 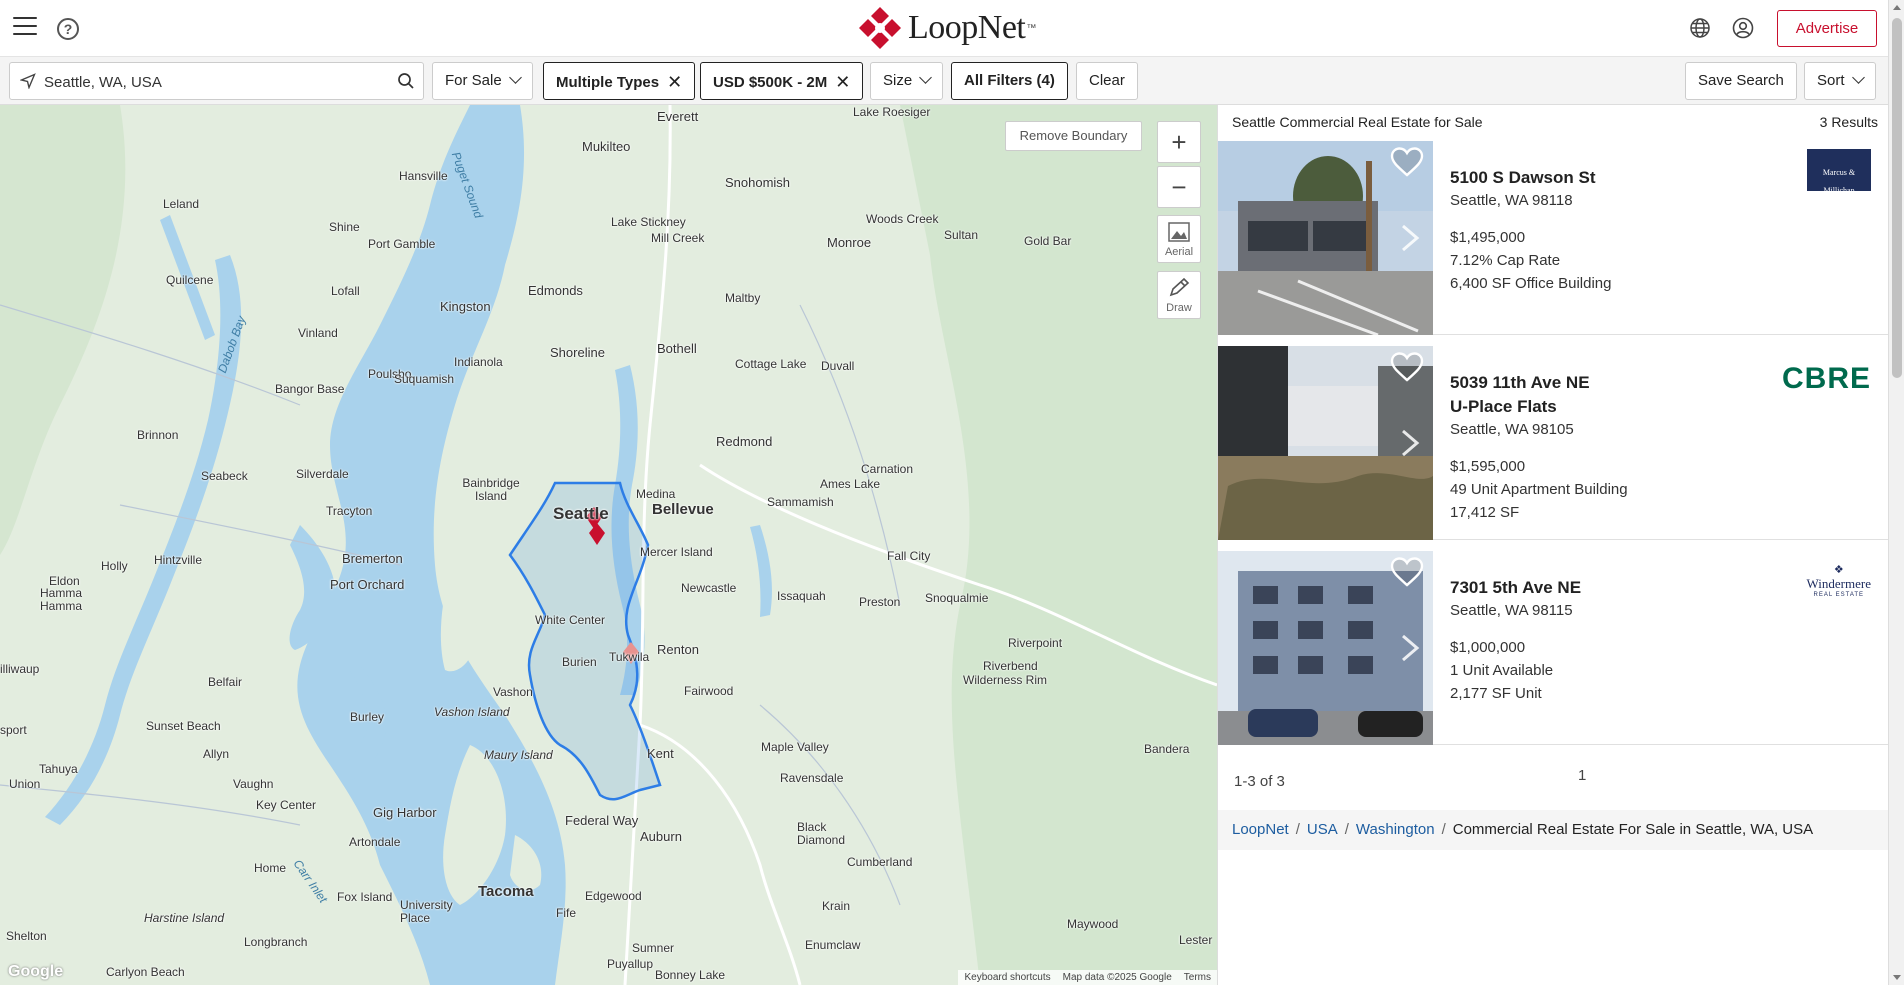 What do you see at coordinates (1485, 512) in the screenshot?
I see `listing-detail: 17,412 SF` at bounding box center [1485, 512].